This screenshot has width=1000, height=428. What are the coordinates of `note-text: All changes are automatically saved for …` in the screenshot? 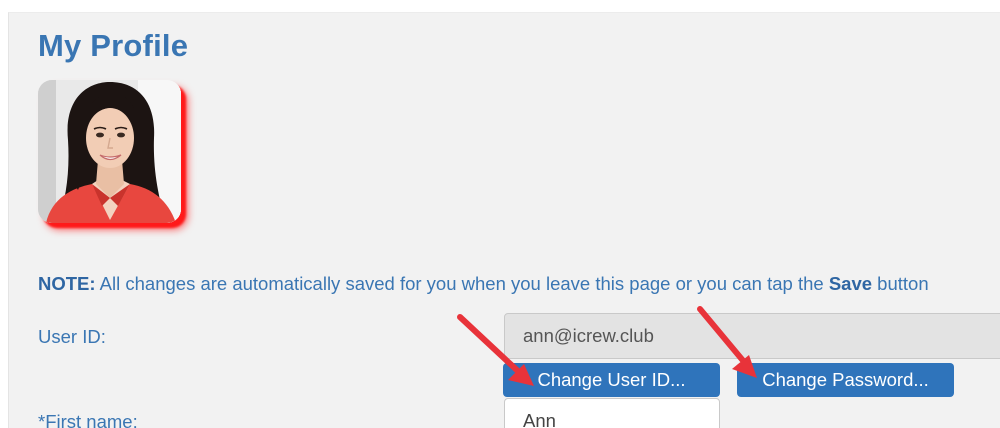 It's located at (462, 283).